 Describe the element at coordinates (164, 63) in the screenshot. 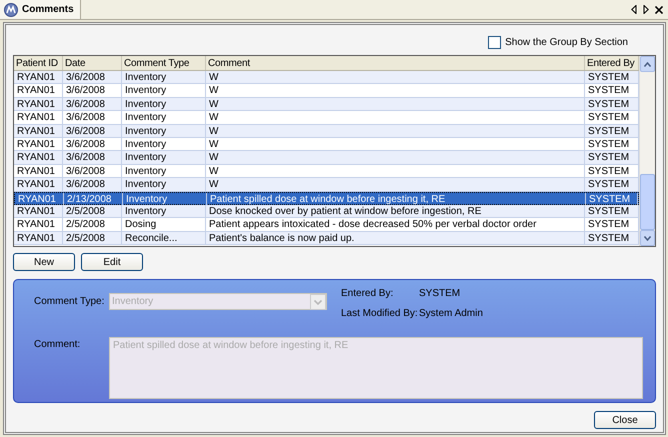

I see `column-header: Comment Type` at that location.